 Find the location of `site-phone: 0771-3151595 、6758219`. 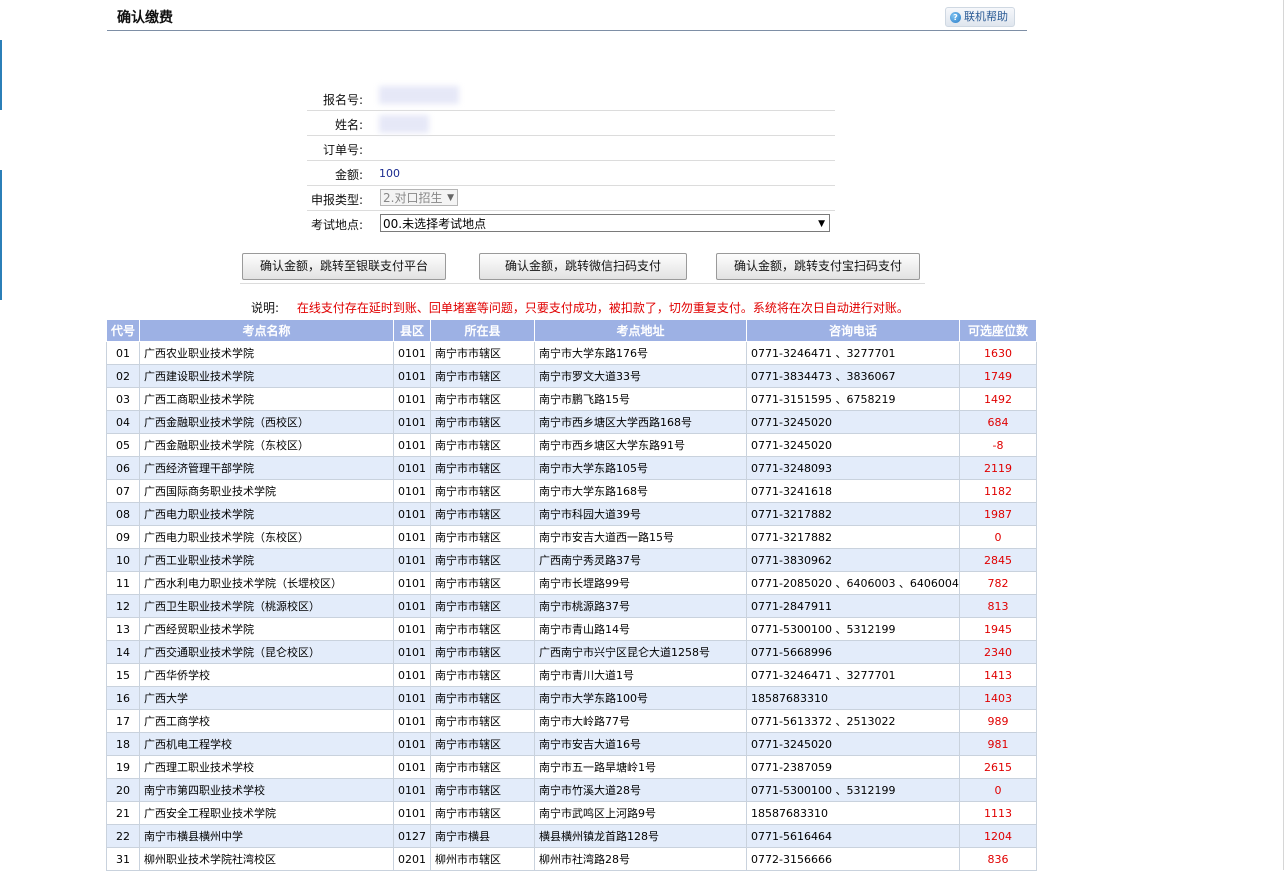

site-phone: 0771-3151595 、6758219 is located at coordinates (853, 399).